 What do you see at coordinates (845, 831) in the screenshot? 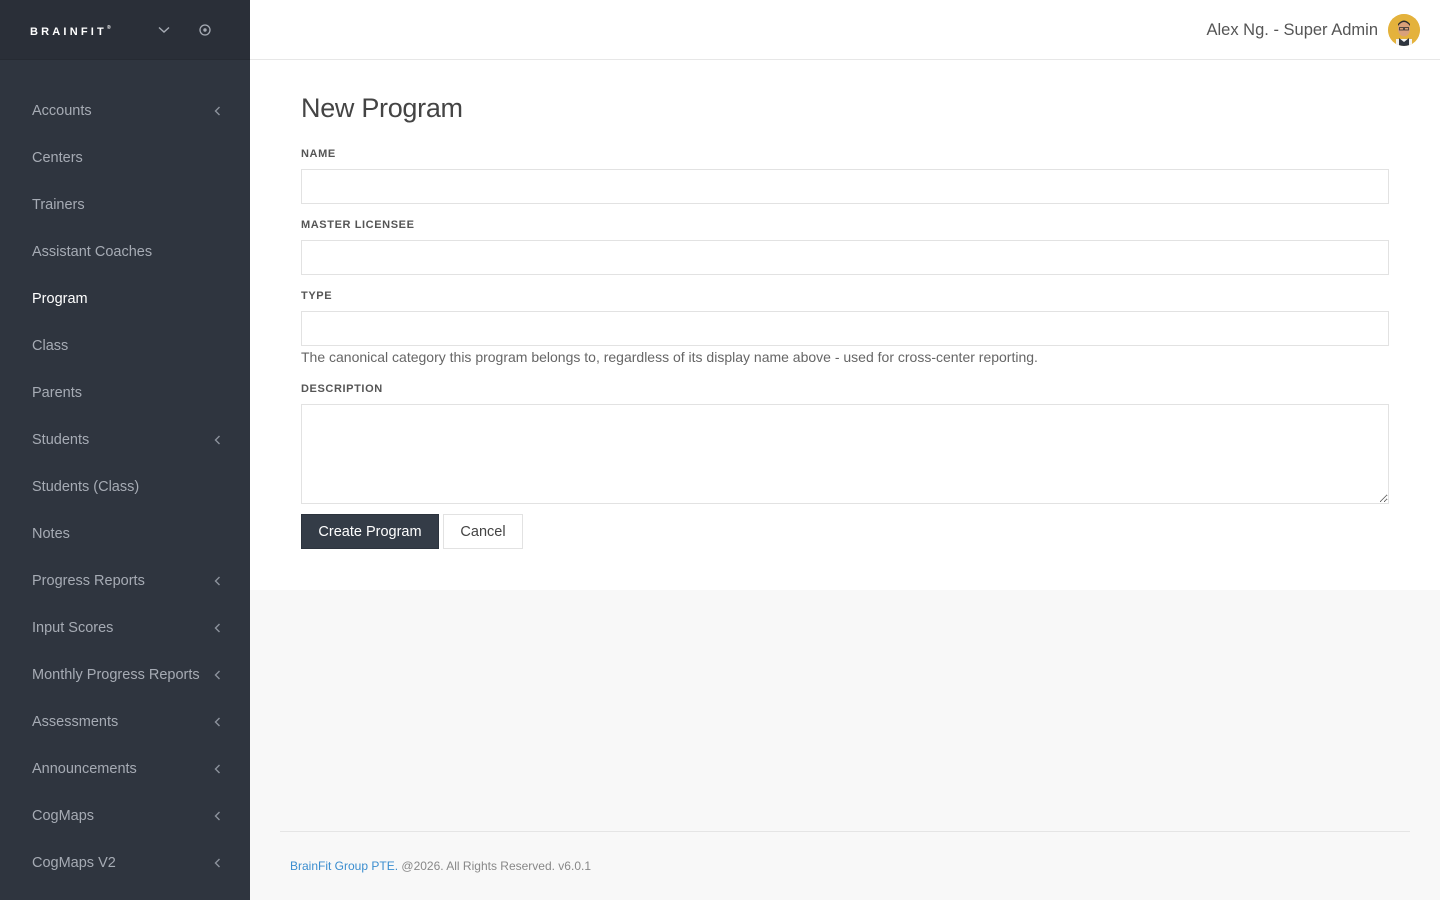
I see `footer-divider` at bounding box center [845, 831].